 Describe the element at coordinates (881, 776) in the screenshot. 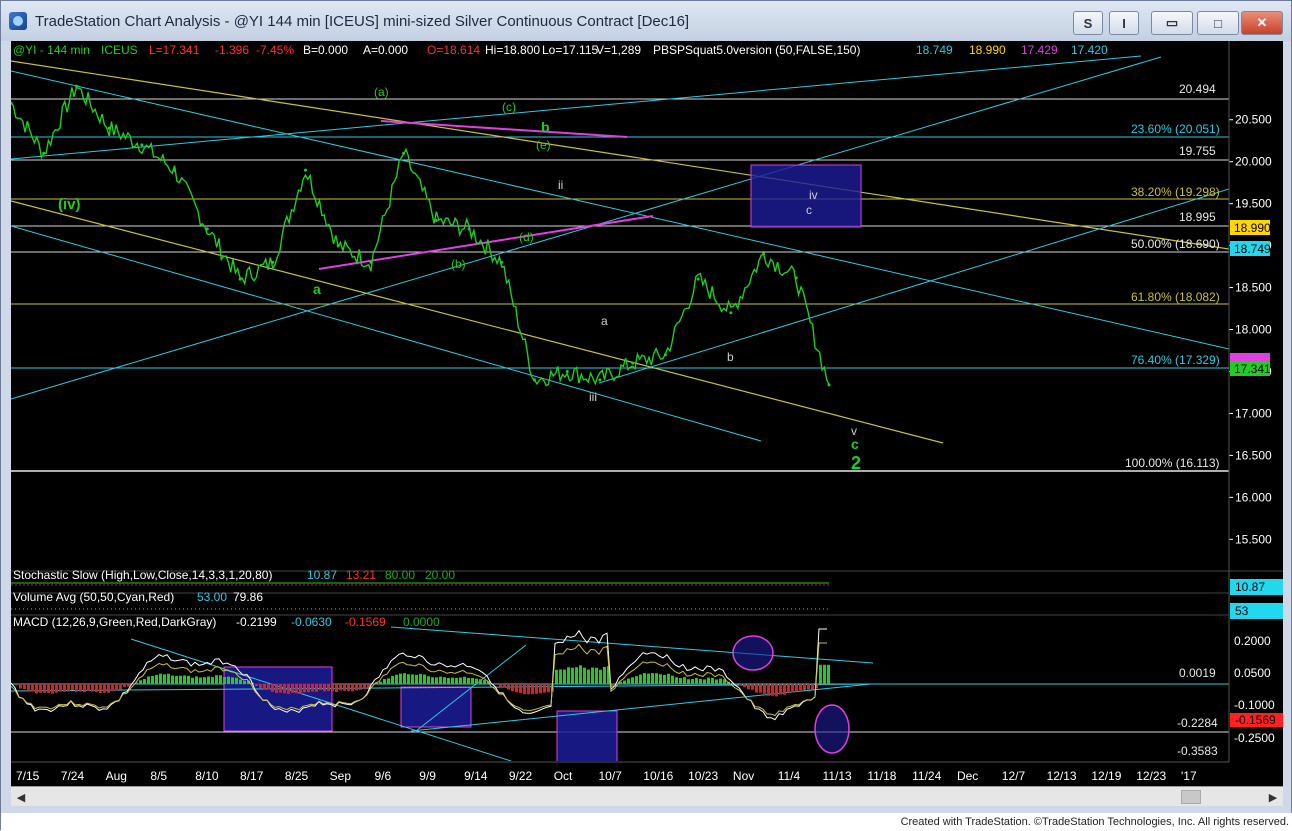

I see `time-axis-label: 11/18` at that location.